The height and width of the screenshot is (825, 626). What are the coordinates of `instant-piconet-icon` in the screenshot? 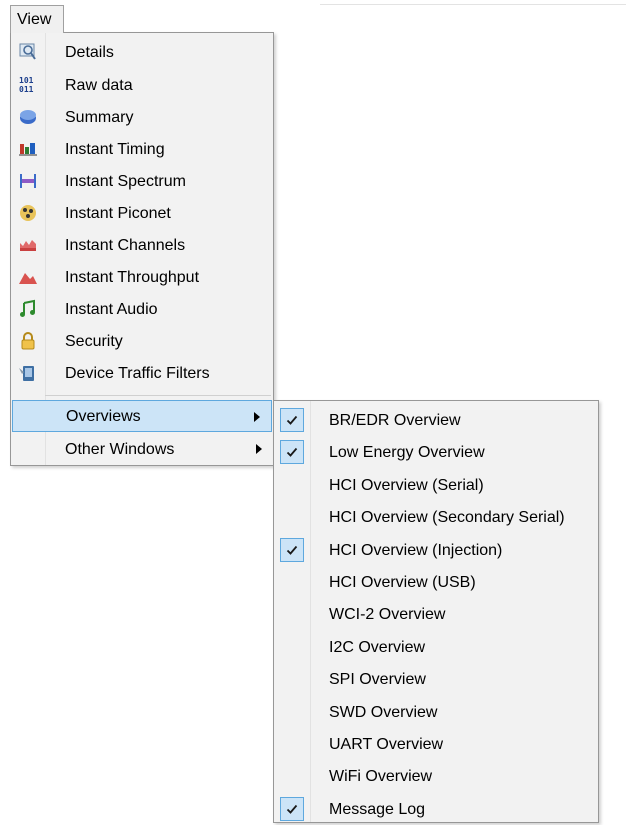 It's located at (28, 213).